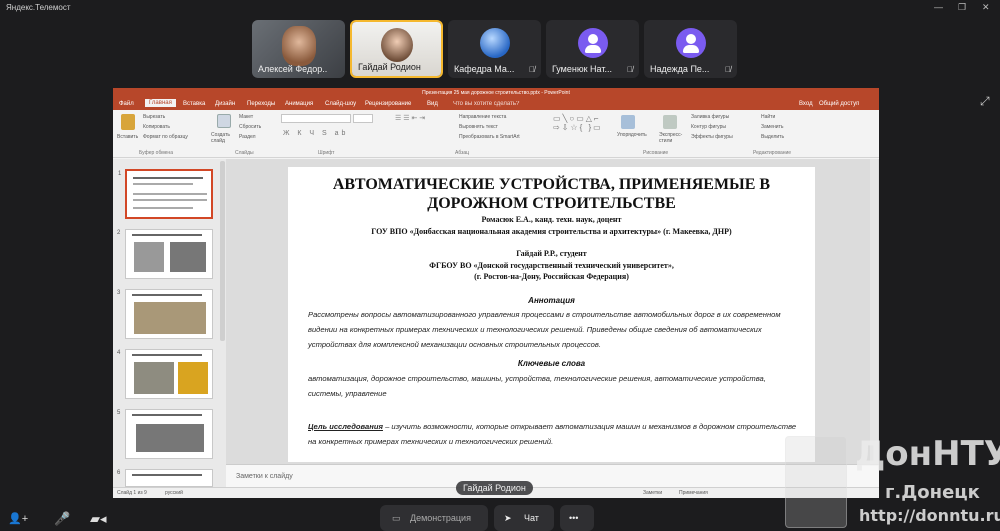  I want to click on shape-fill-button: Заливка фигуры, so click(710, 117).